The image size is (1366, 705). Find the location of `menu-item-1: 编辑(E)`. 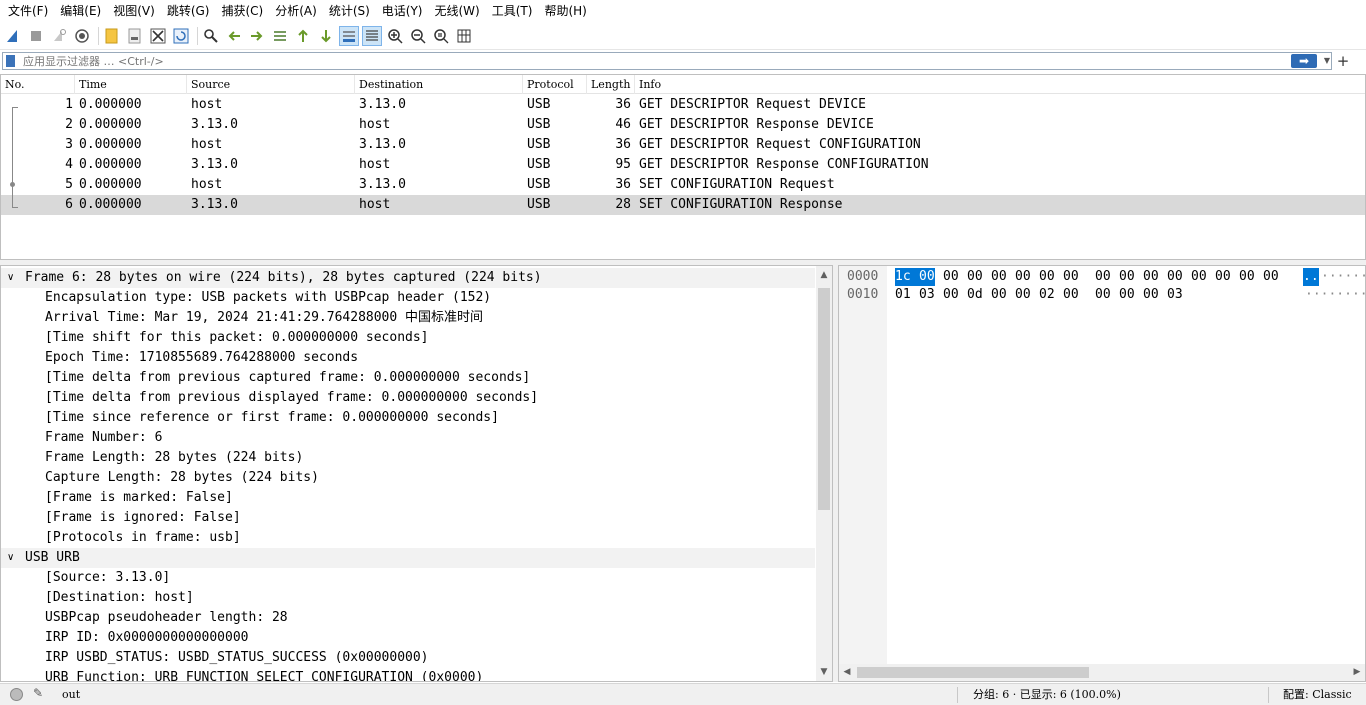

menu-item-1: 编辑(E) is located at coordinates (80, 11).